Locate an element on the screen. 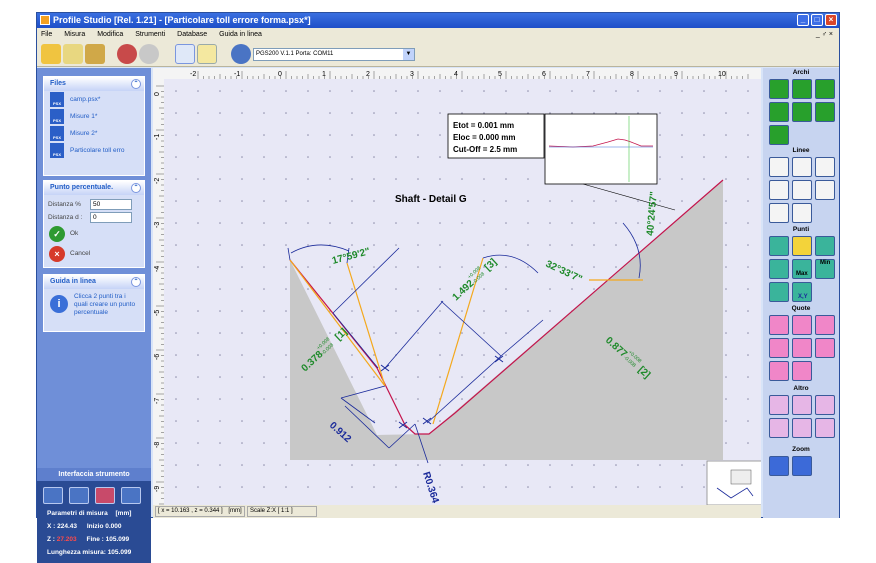  line-rotate-icon is located at coordinates (802, 213).